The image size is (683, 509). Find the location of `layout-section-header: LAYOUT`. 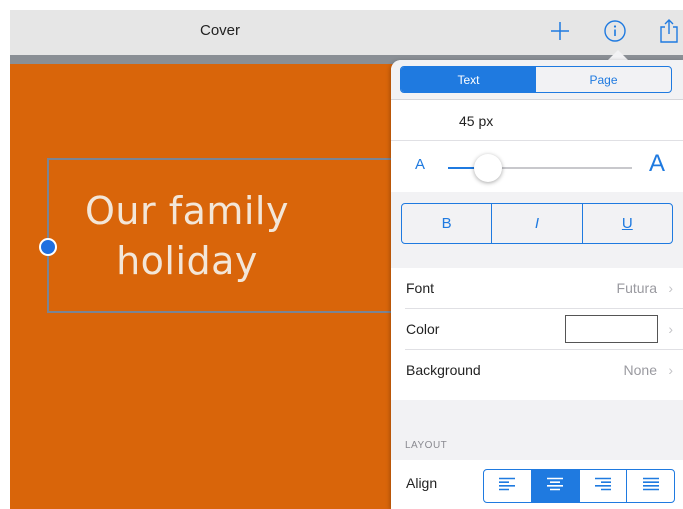

layout-section-header: LAYOUT is located at coordinates (426, 445).